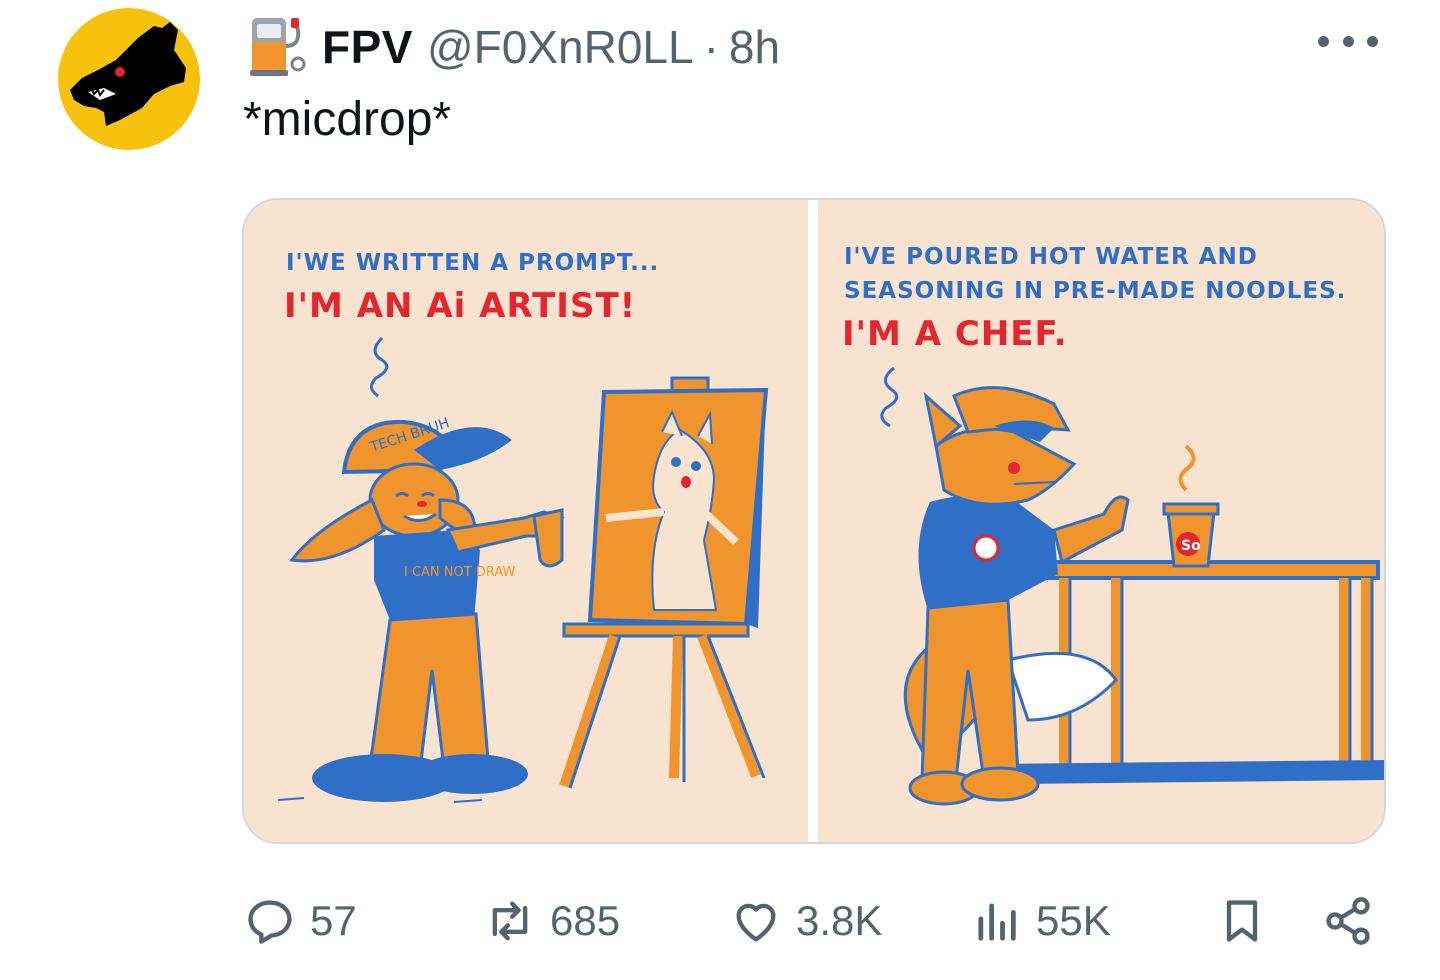 This screenshot has height=980, width=1440. What do you see at coordinates (756, 922) in the screenshot?
I see `heart-icon` at bounding box center [756, 922].